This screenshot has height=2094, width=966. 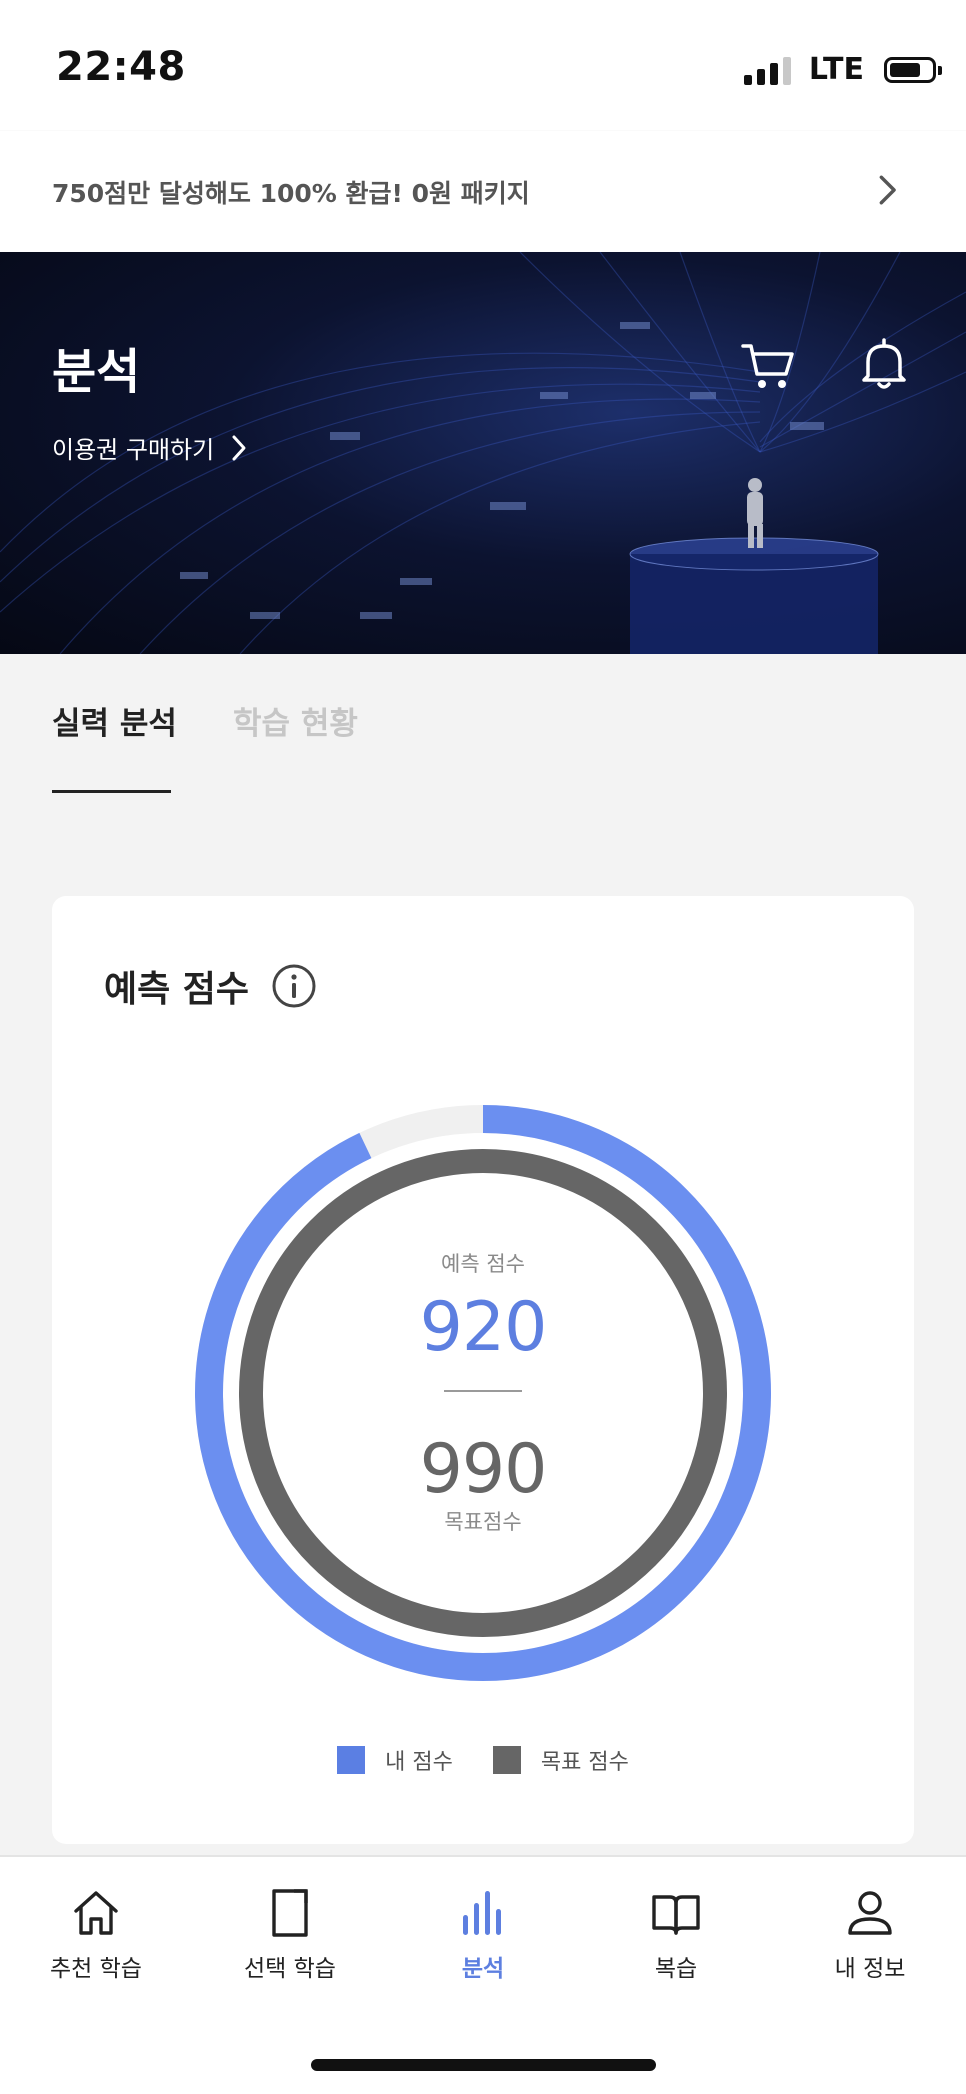 I want to click on card-title-text: 예측 점수, so click(x=177, y=989).